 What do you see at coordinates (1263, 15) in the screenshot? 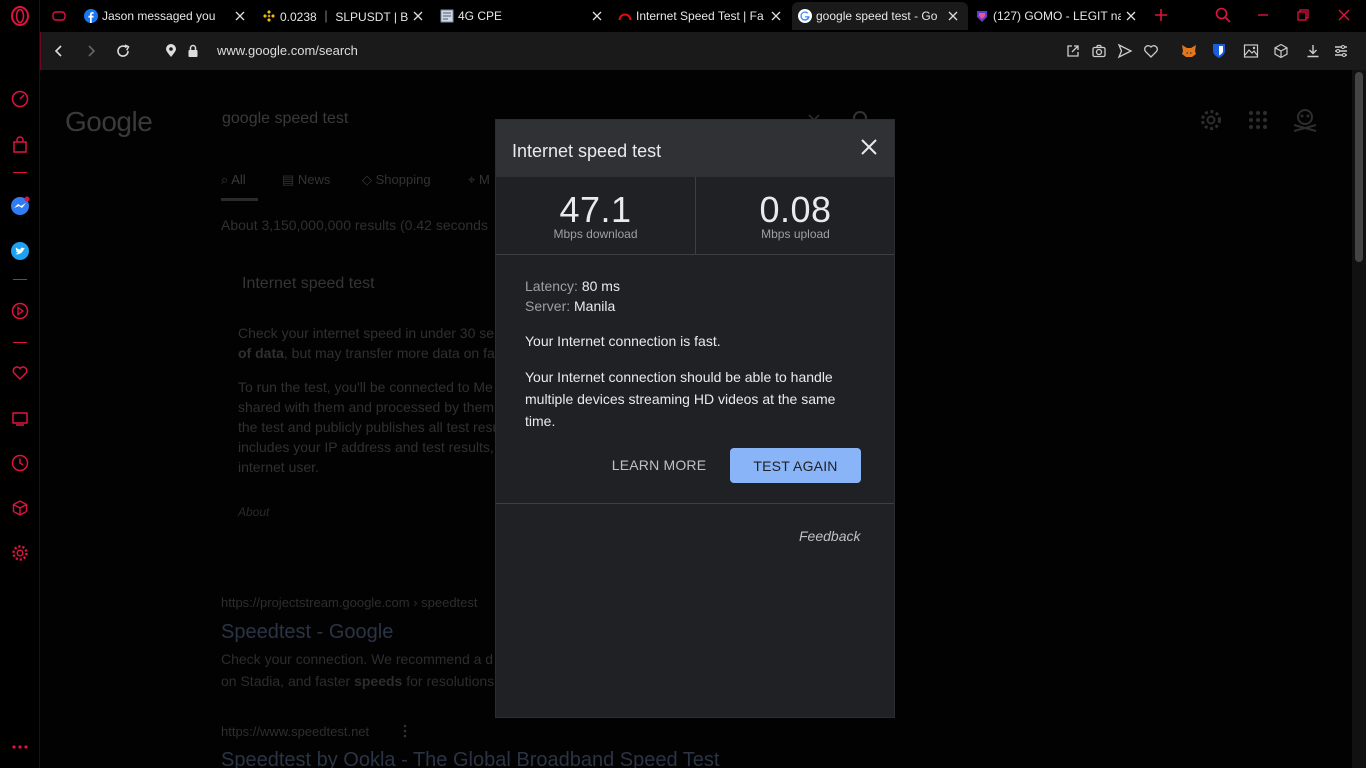
I see `minimize-icon` at bounding box center [1263, 15].